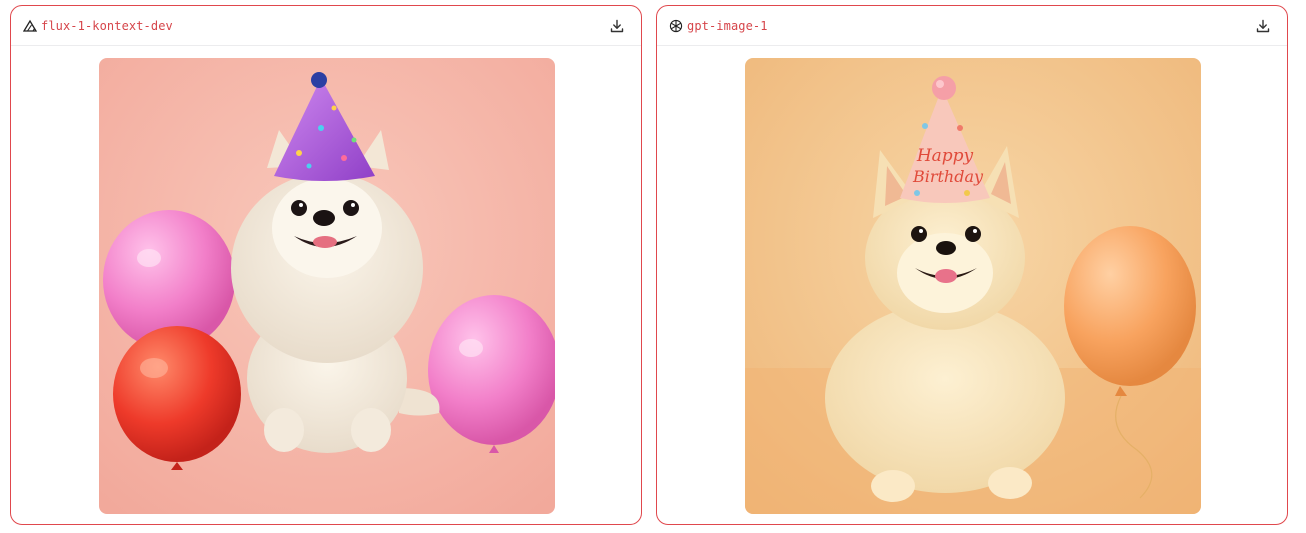 The height and width of the screenshot is (533, 1306). Describe the element at coordinates (972, 26) in the screenshot. I see `card-header: gpt-image-1` at that location.